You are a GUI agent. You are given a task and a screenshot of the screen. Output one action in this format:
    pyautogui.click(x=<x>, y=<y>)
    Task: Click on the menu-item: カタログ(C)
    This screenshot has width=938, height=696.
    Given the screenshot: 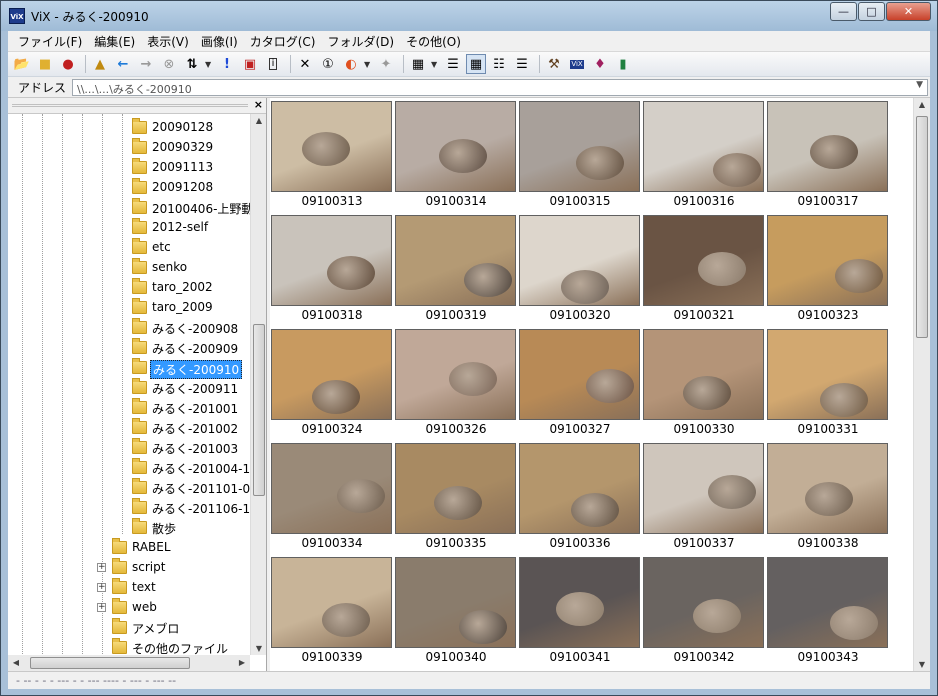 What is the action you would take?
    pyautogui.click(x=283, y=41)
    